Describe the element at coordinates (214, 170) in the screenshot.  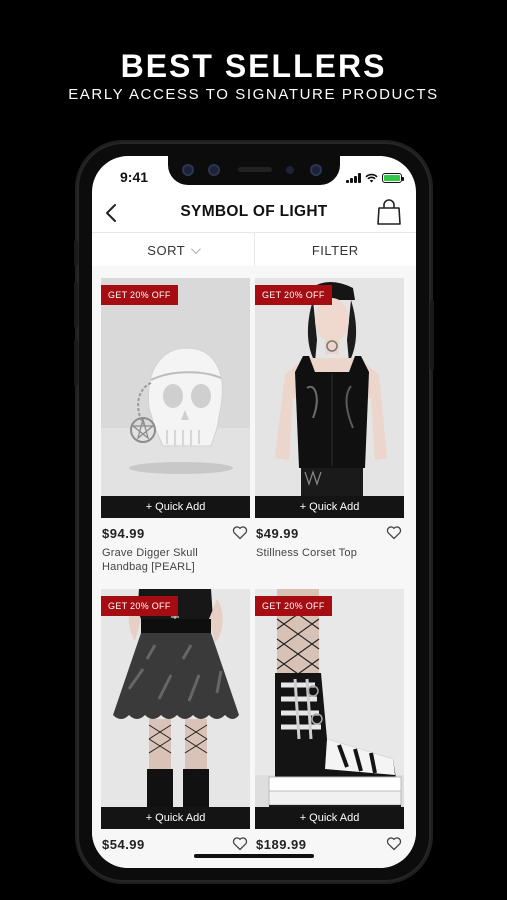
I see `sensor-icon` at that location.